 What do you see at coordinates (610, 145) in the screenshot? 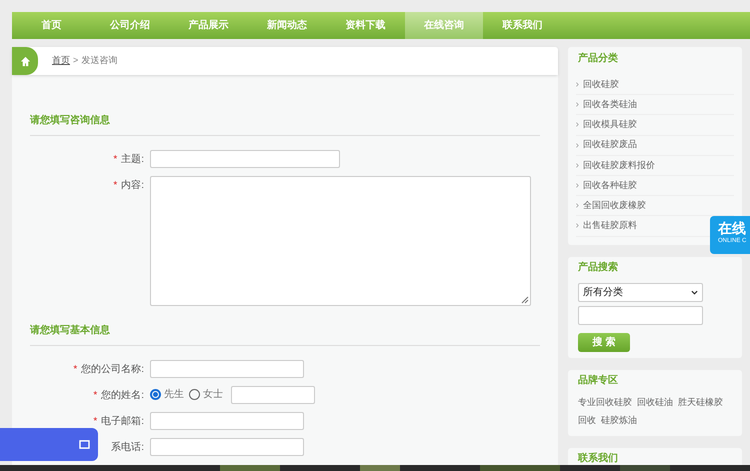
I see `category-link: 回收硅胶废品` at bounding box center [610, 145].